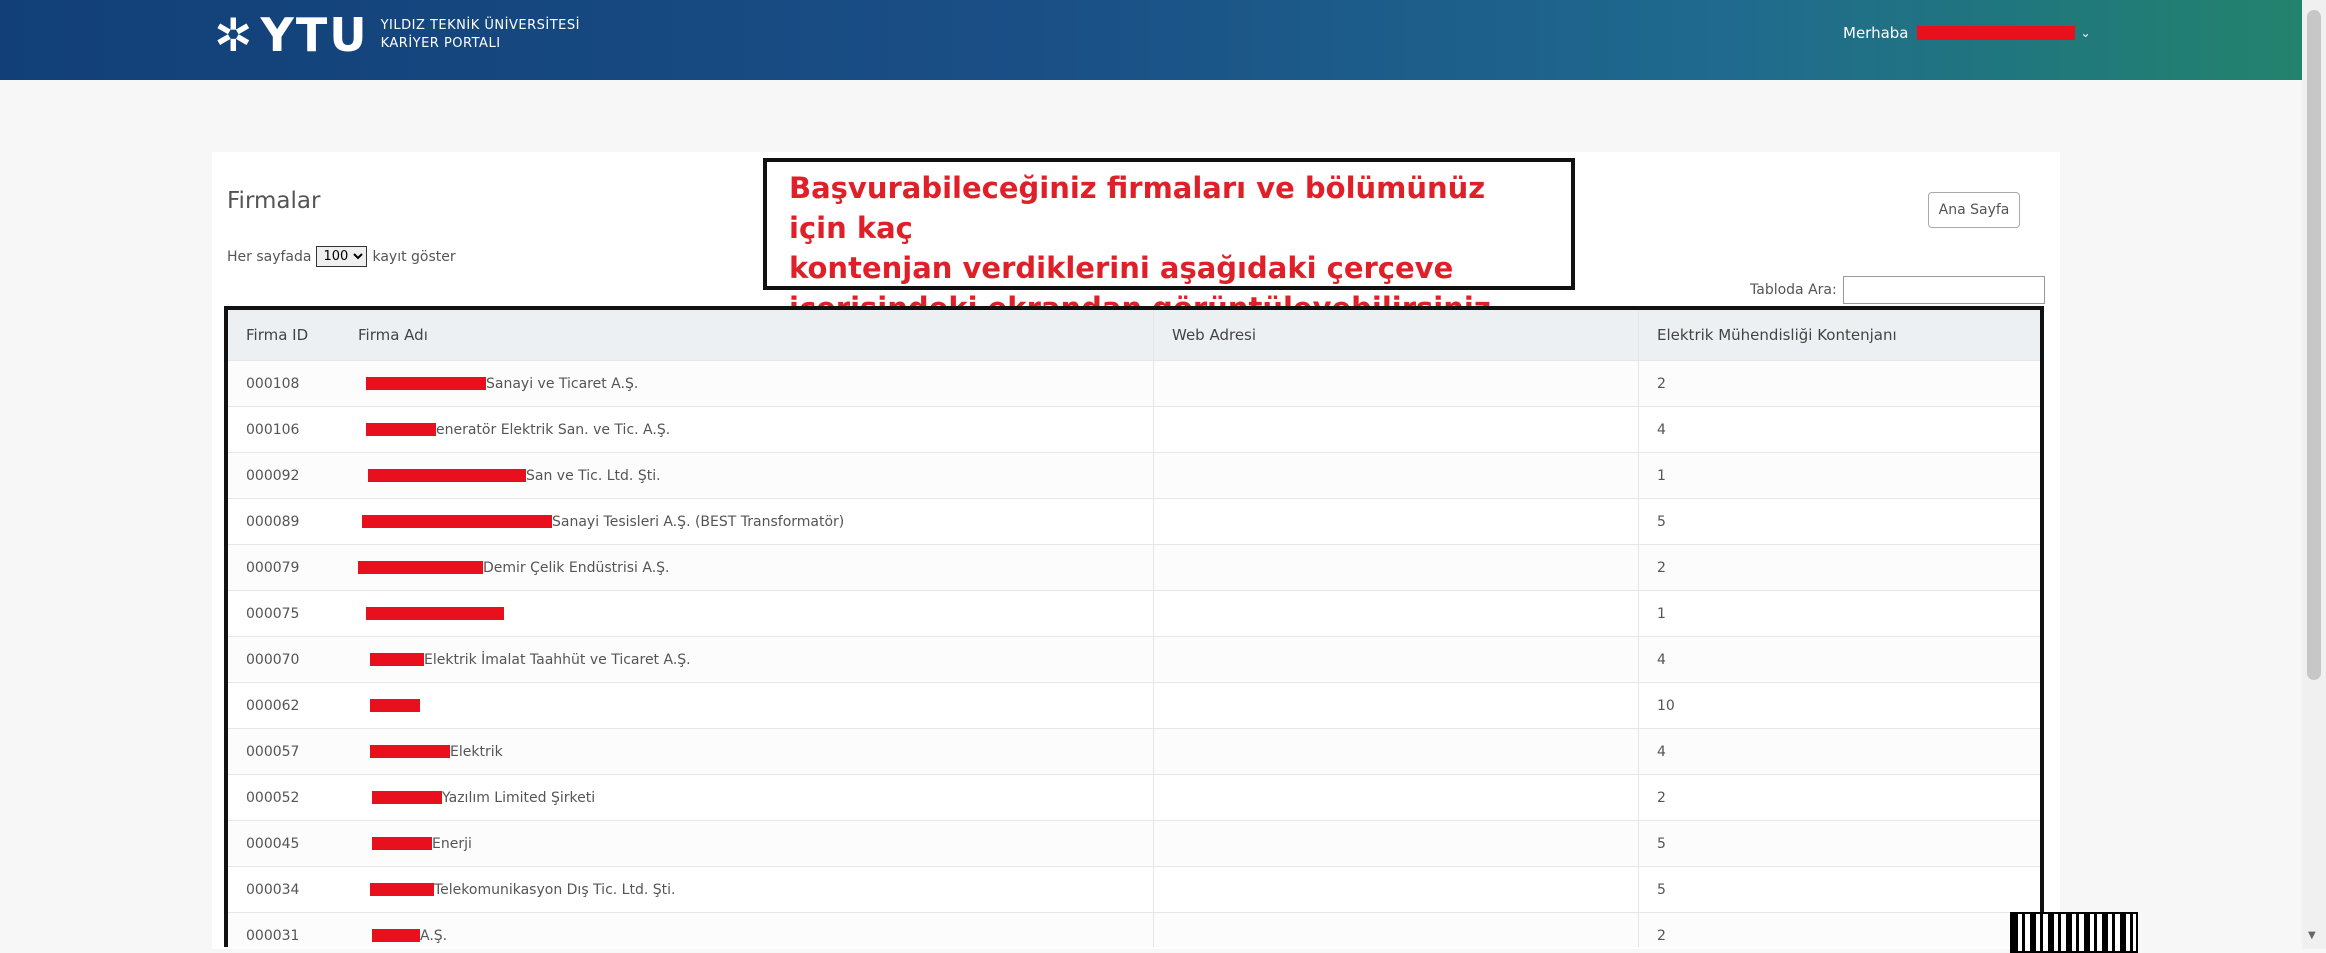  What do you see at coordinates (284, 843) in the screenshot?
I see `cell-firma-id: 000045` at bounding box center [284, 843].